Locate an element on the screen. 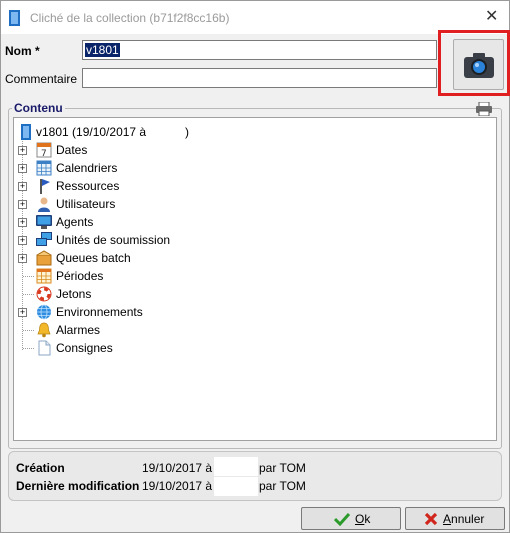 Image resolution: width=510 pixels, height=533 pixels. title-bar: Cliché de la collection (b71f2f8cc16b) ✕ is located at coordinates (255, 17).